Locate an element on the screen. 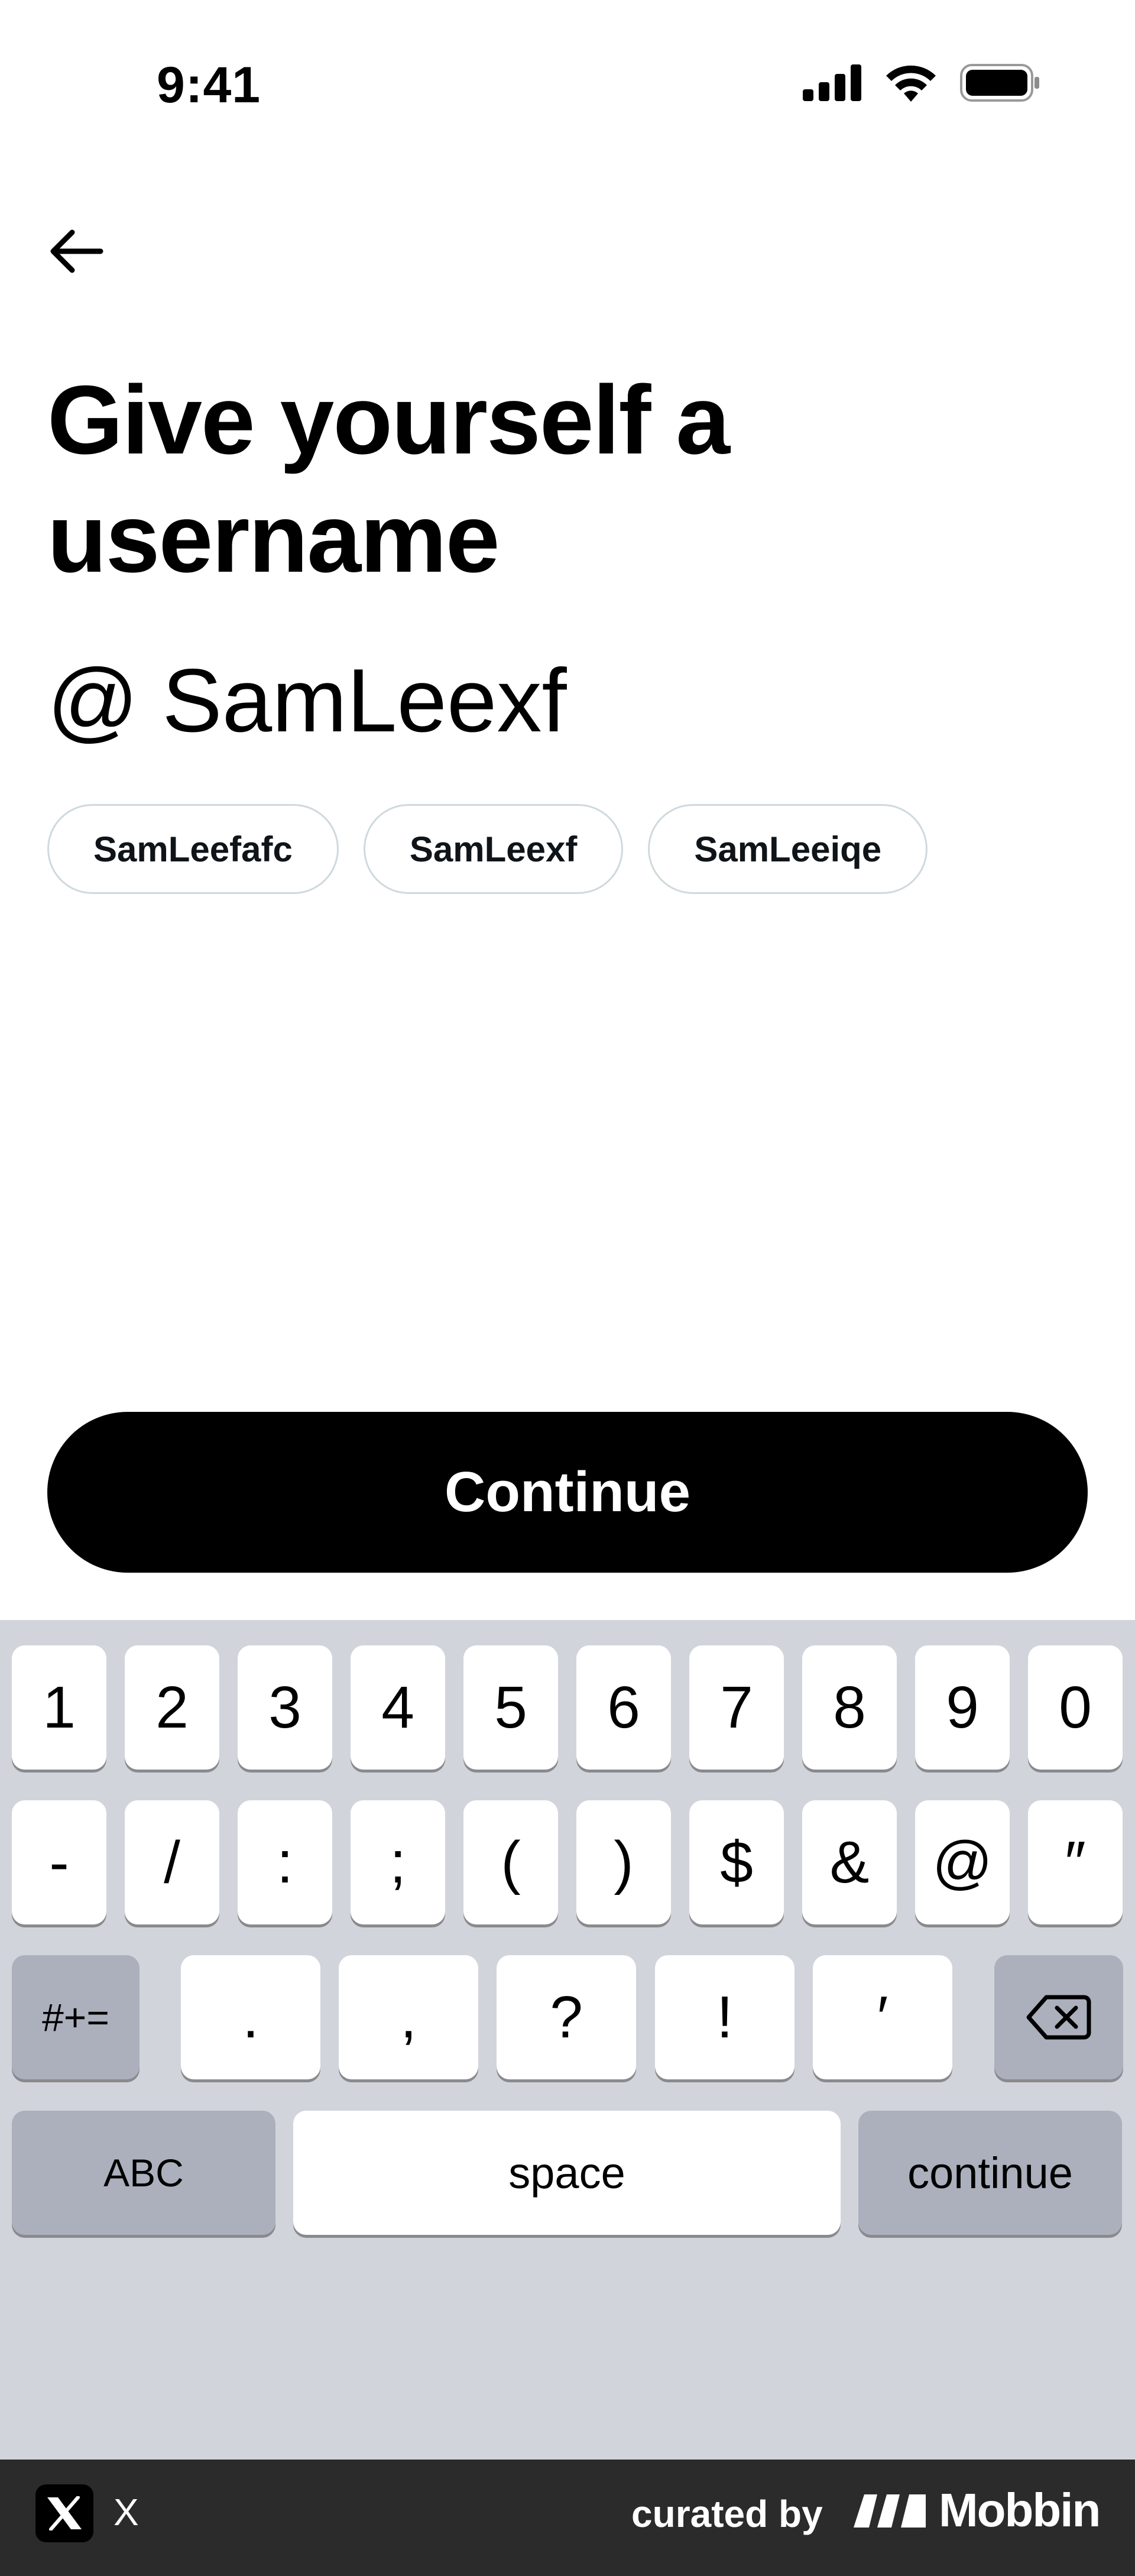  at-prefix: @ is located at coordinates (93, 700).